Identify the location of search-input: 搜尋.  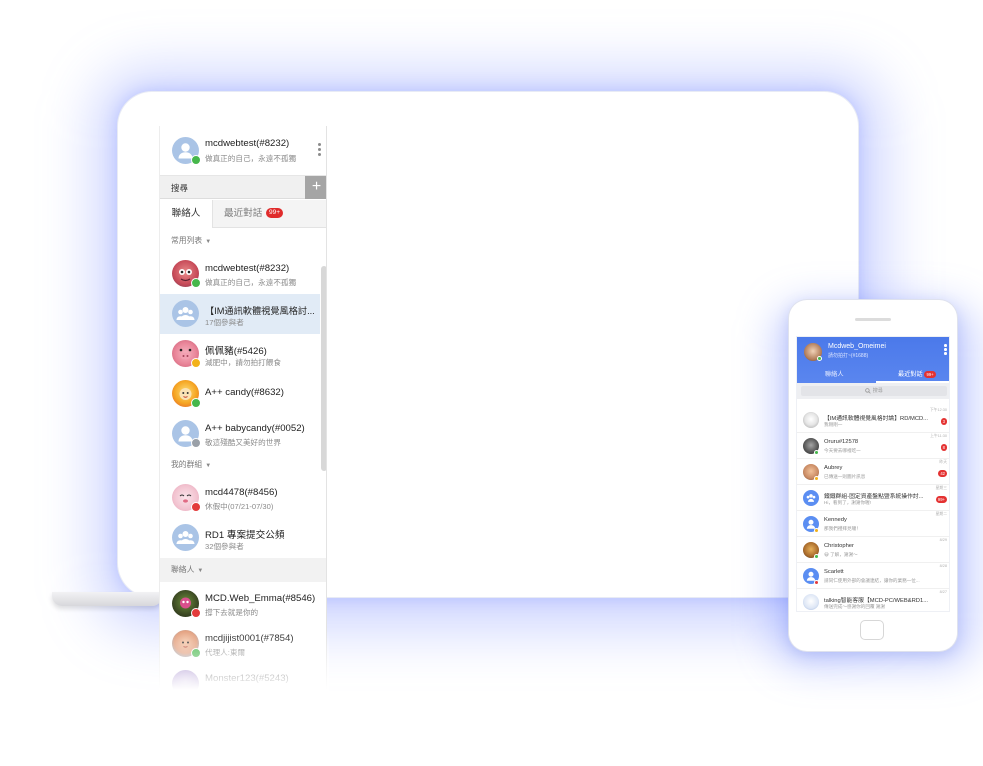
(874, 391).